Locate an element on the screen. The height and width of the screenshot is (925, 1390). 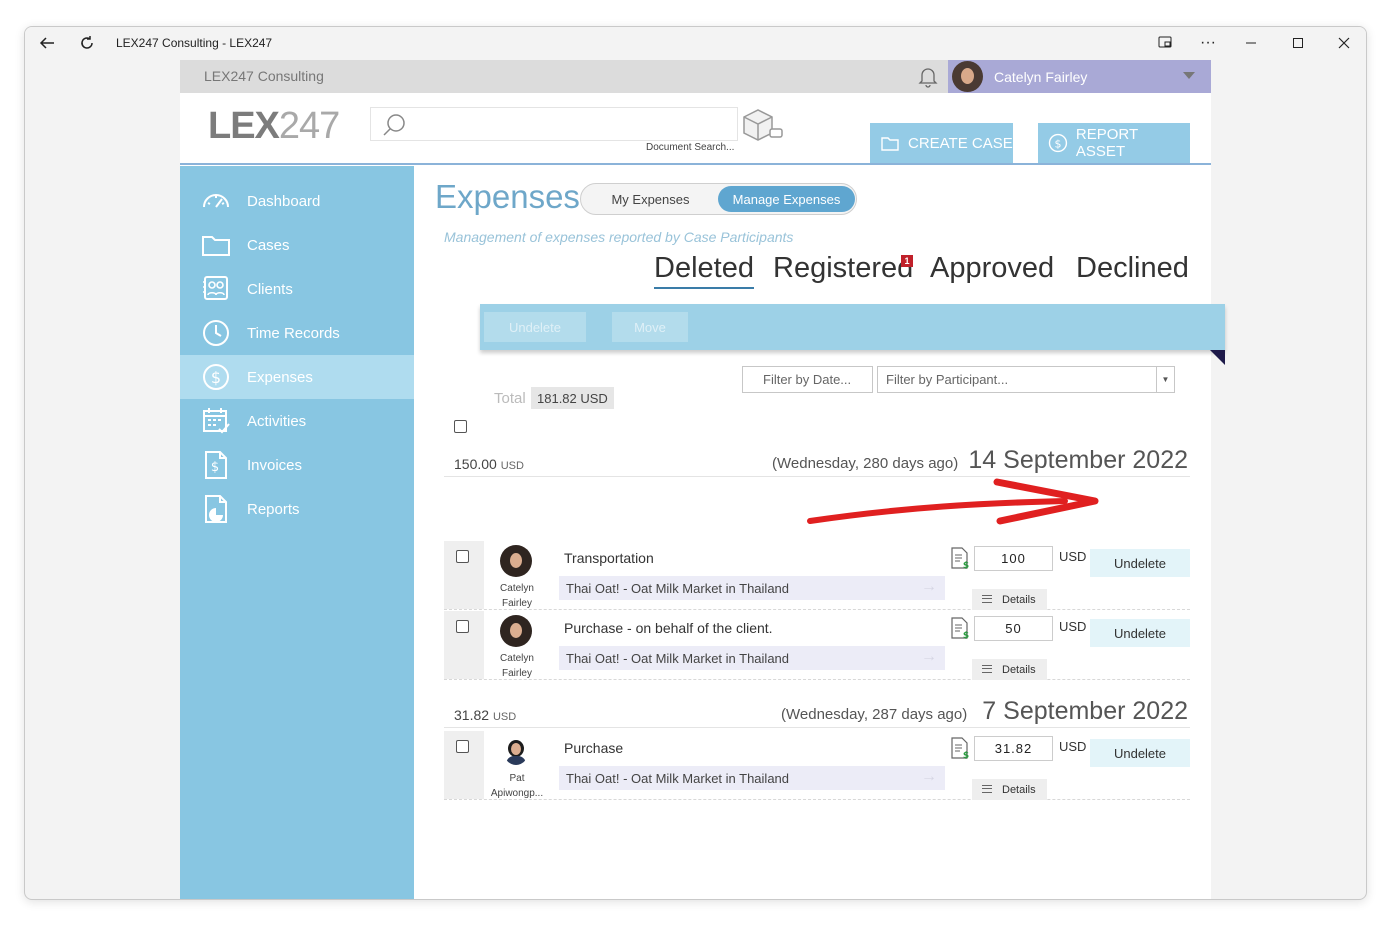
close-icon is located at coordinates (1344, 43).